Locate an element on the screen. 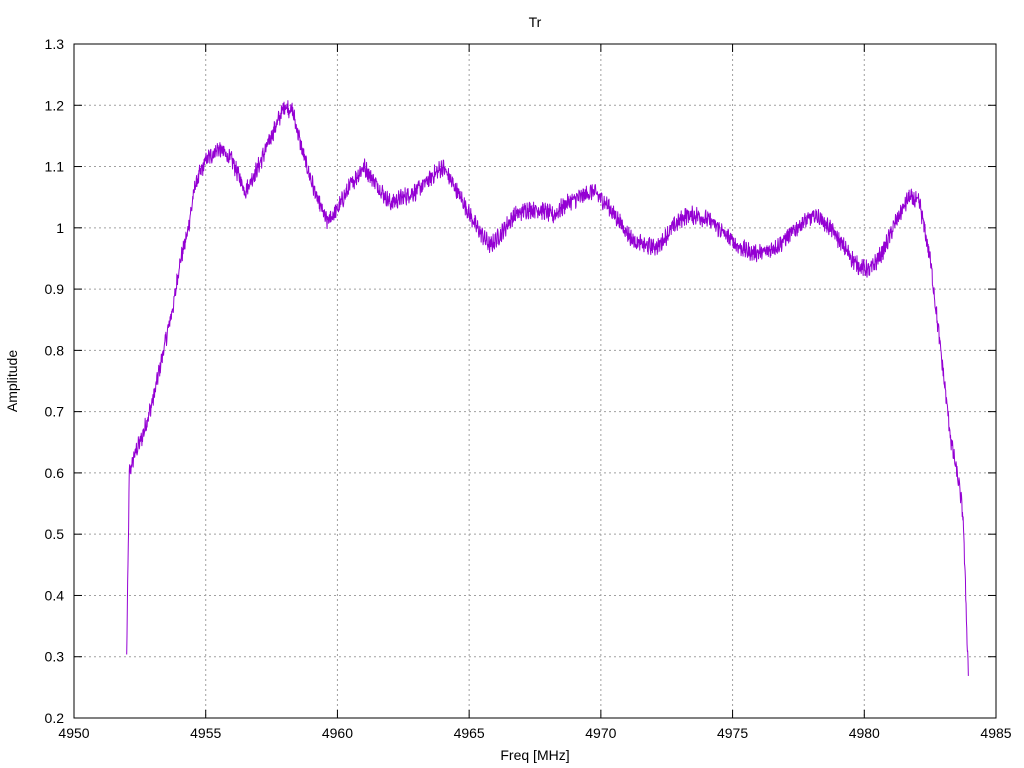 The height and width of the screenshot is (768, 1024). y-tick-label: 0.2 is located at coordinates (55, 718).